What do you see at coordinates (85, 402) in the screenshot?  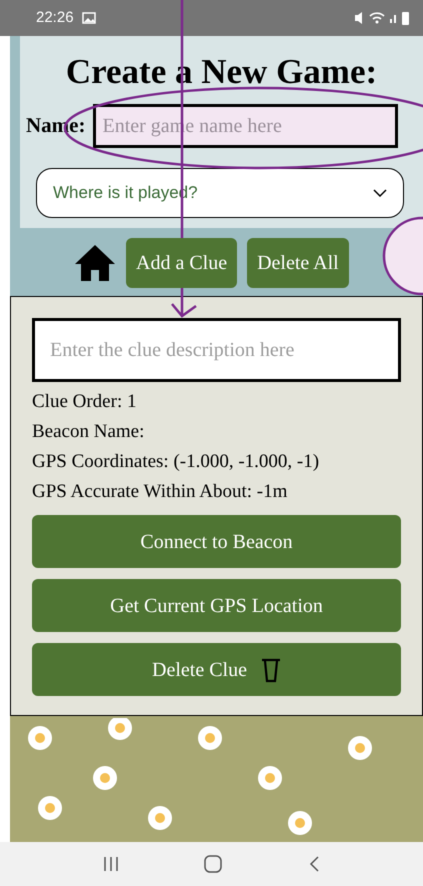 I see `clue-detail-text: Clue Order: 1` at bounding box center [85, 402].